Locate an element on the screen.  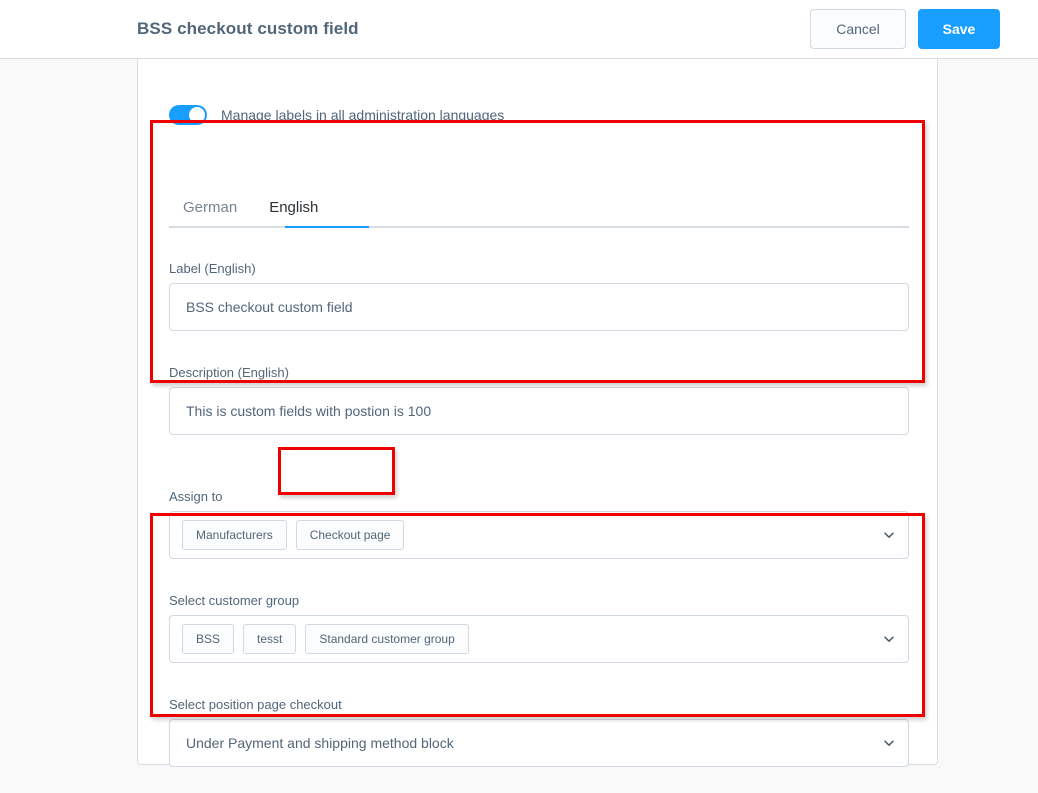
customer-group-chips: BSS tesst Standard customer group is located at coordinates (527, 639).